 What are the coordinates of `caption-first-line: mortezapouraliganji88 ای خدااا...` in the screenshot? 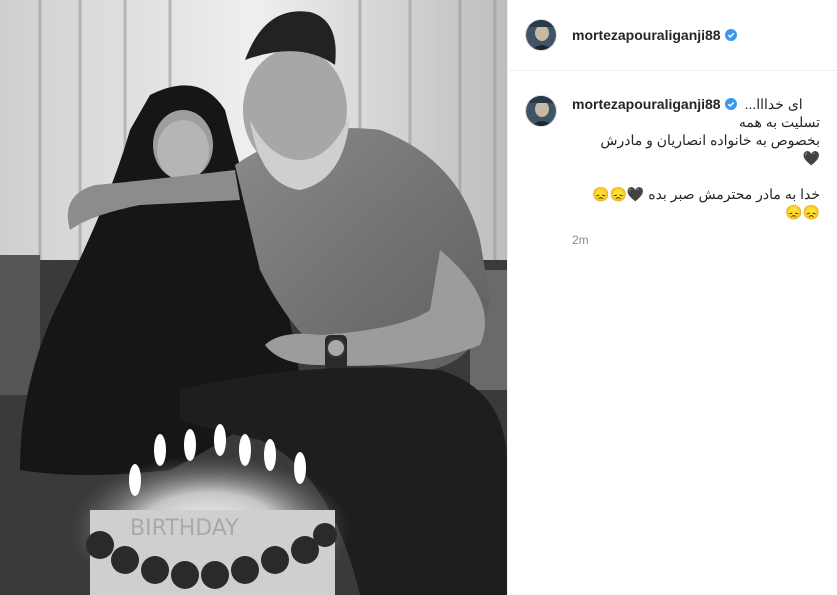 It's located at (696, 104).